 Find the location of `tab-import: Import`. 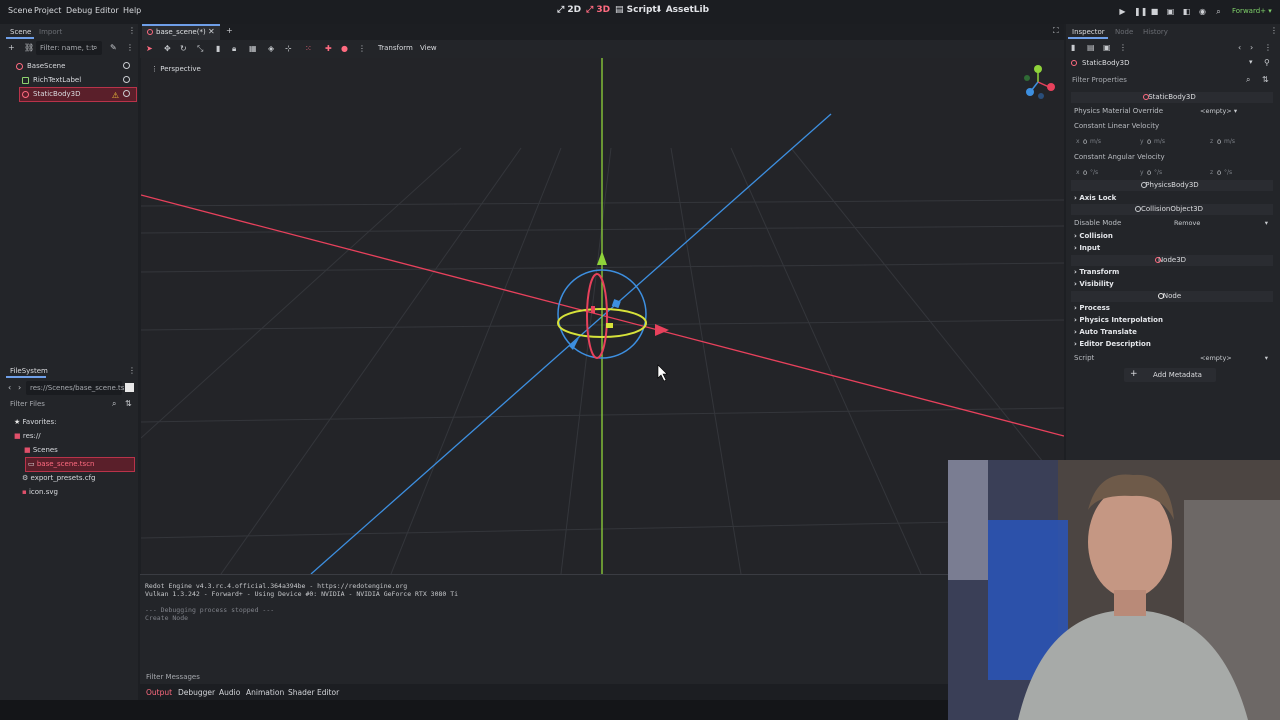

tab-import: Import is located at coordinates (50, 32).